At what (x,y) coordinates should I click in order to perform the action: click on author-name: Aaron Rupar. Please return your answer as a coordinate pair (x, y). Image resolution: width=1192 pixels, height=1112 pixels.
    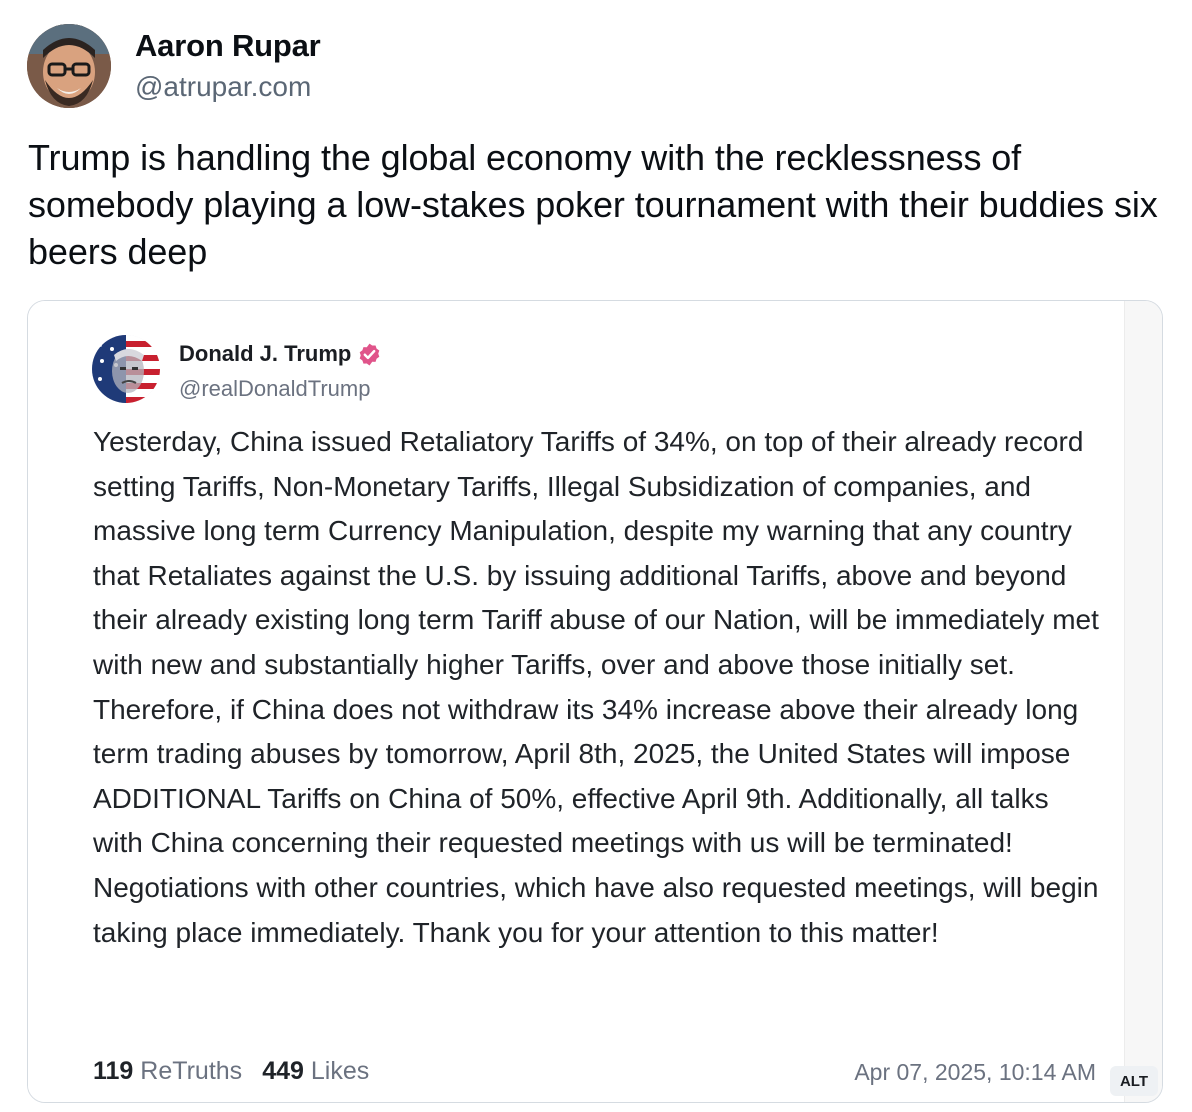
    Looking at the image, I should click on (228, 46).